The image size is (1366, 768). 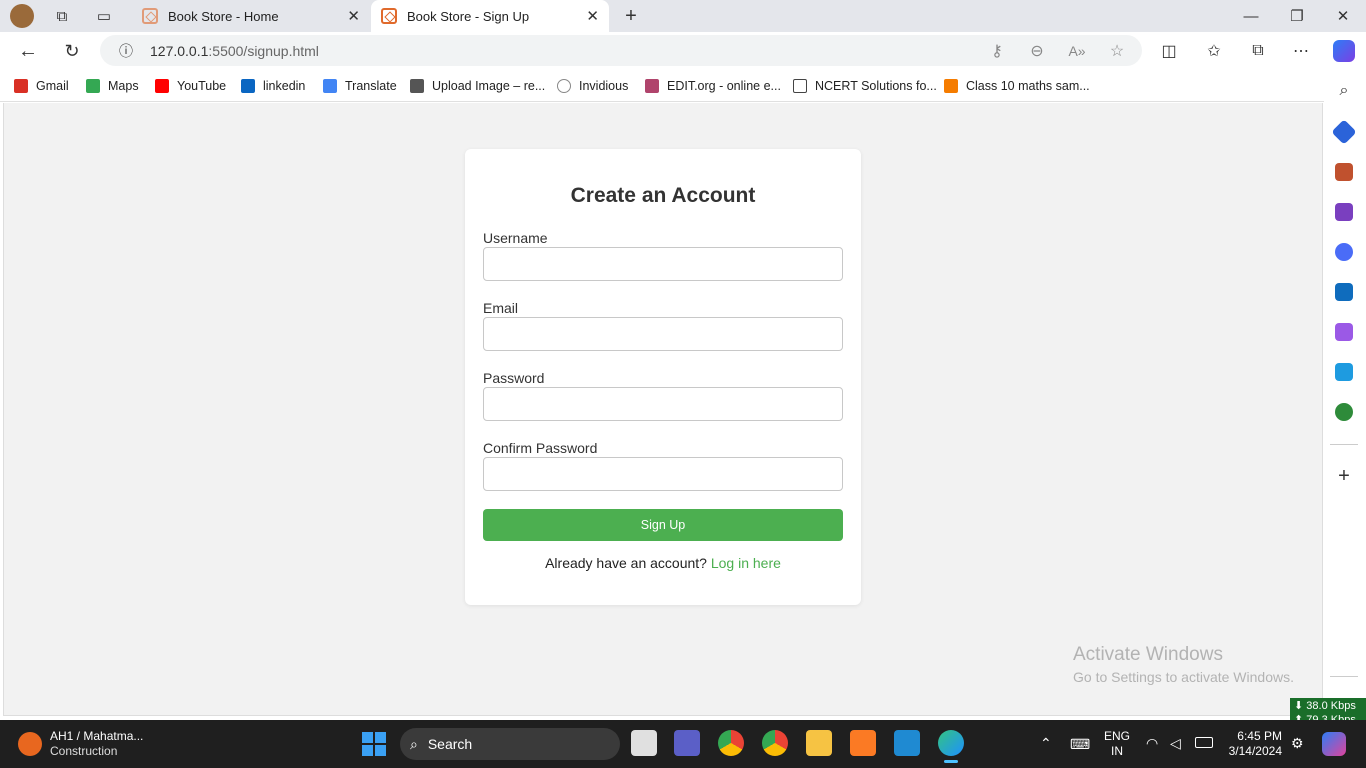 I want to click on gmail-icon, so click(x=21, y=86).